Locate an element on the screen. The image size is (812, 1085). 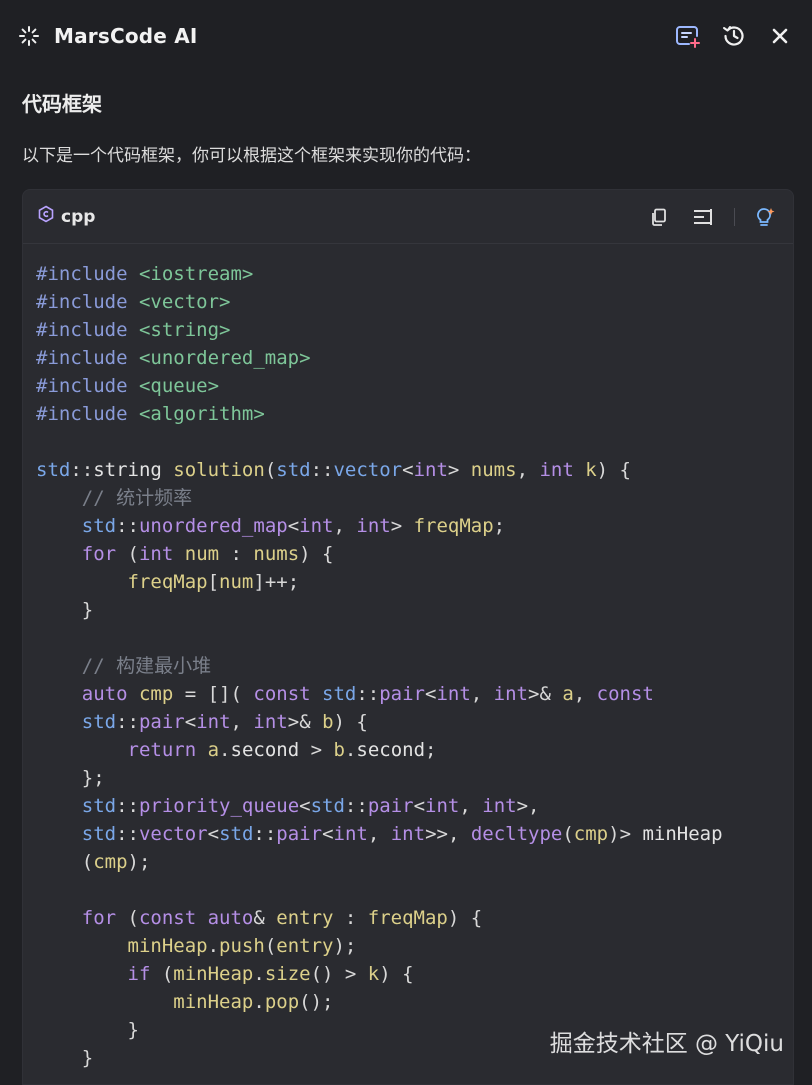
header-actions is located at coordinates (734, 36).